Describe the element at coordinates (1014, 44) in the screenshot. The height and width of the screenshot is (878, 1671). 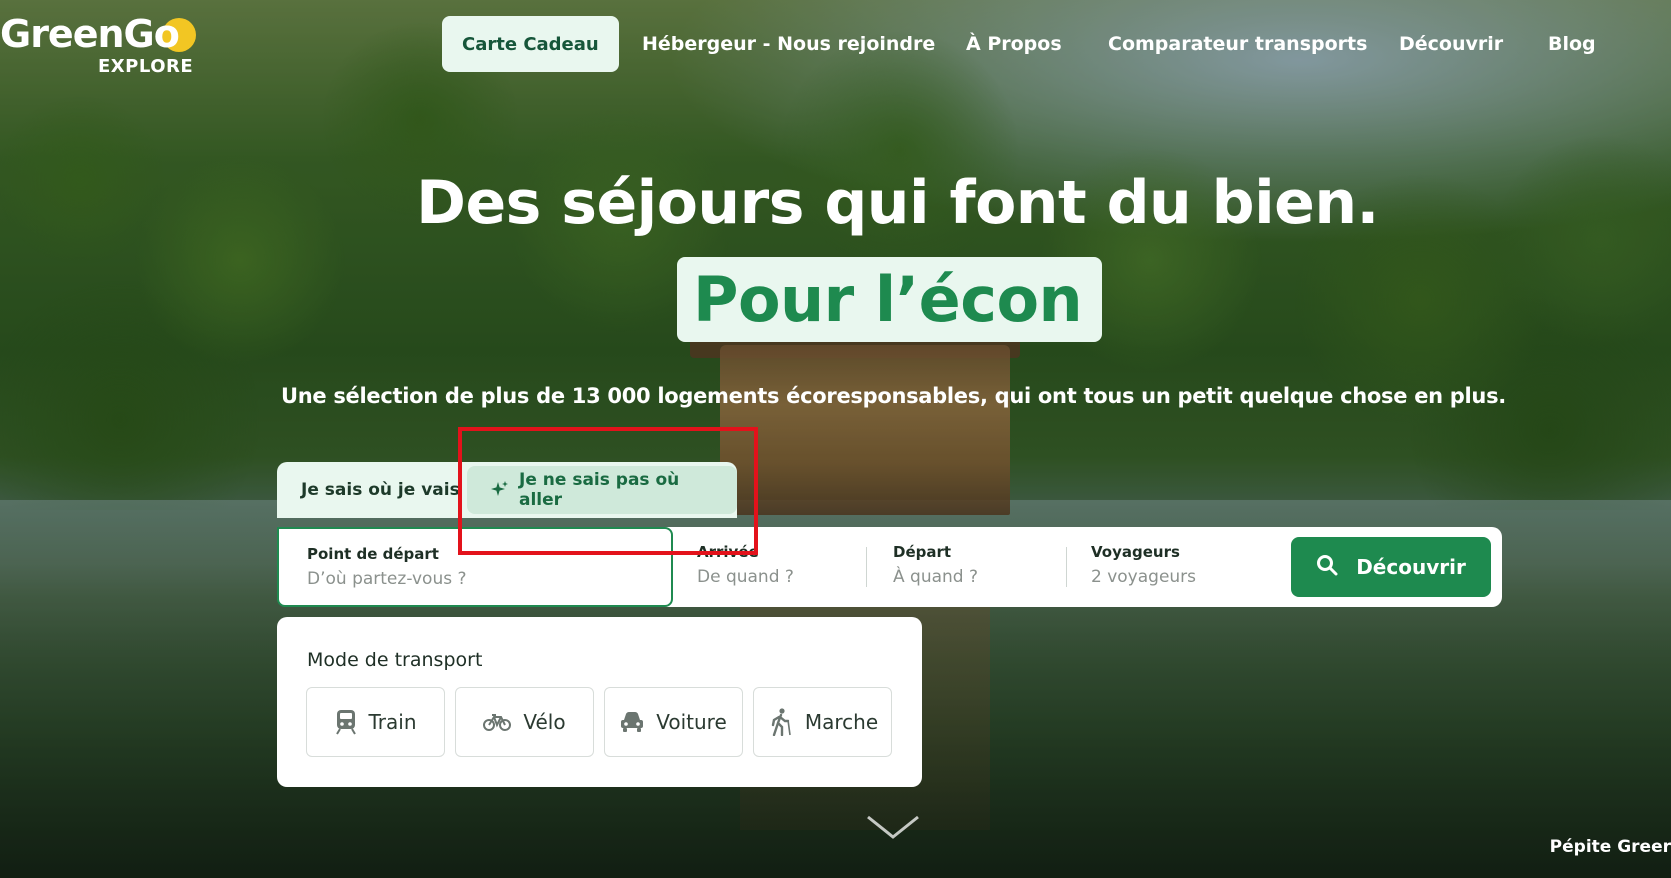
I see `nav-link-about: À Propos` at that location.